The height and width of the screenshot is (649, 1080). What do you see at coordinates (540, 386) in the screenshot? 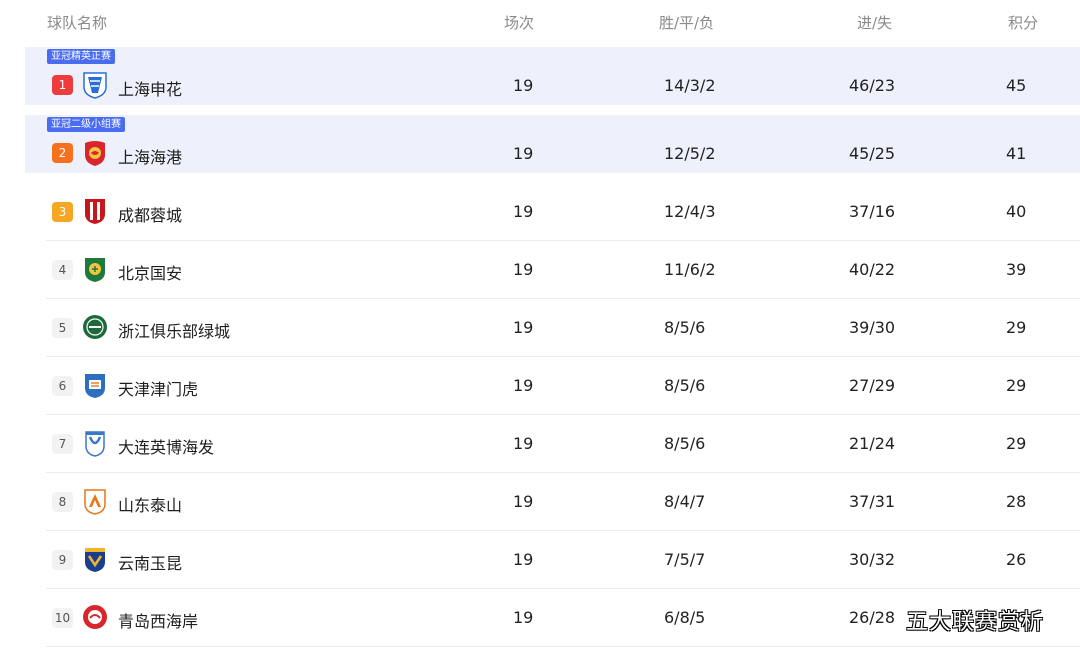
I see `table-row: 6 天津津门虎 19 8/5/6 27/29 29` at bounding box center [540, 386].